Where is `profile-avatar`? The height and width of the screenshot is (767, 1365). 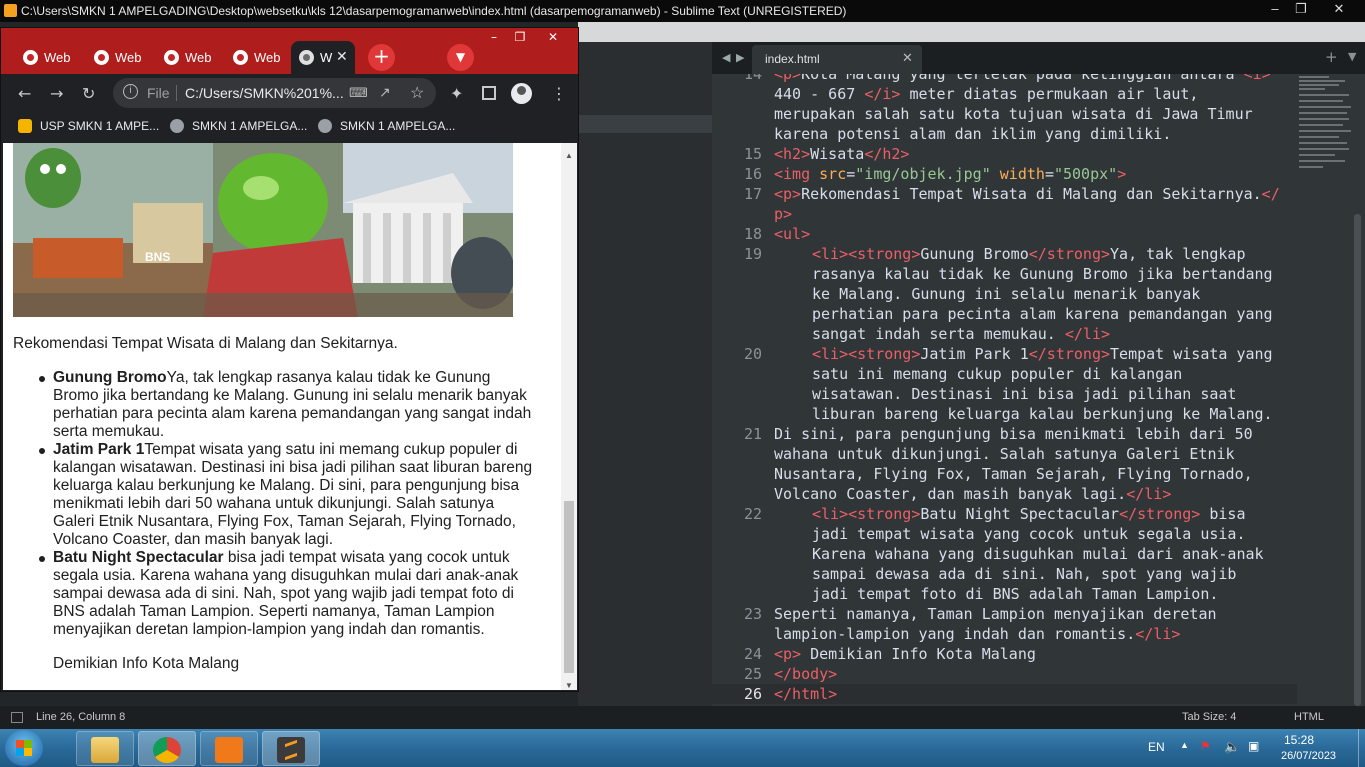 profile-avatar is located at coordinates (521, 93).